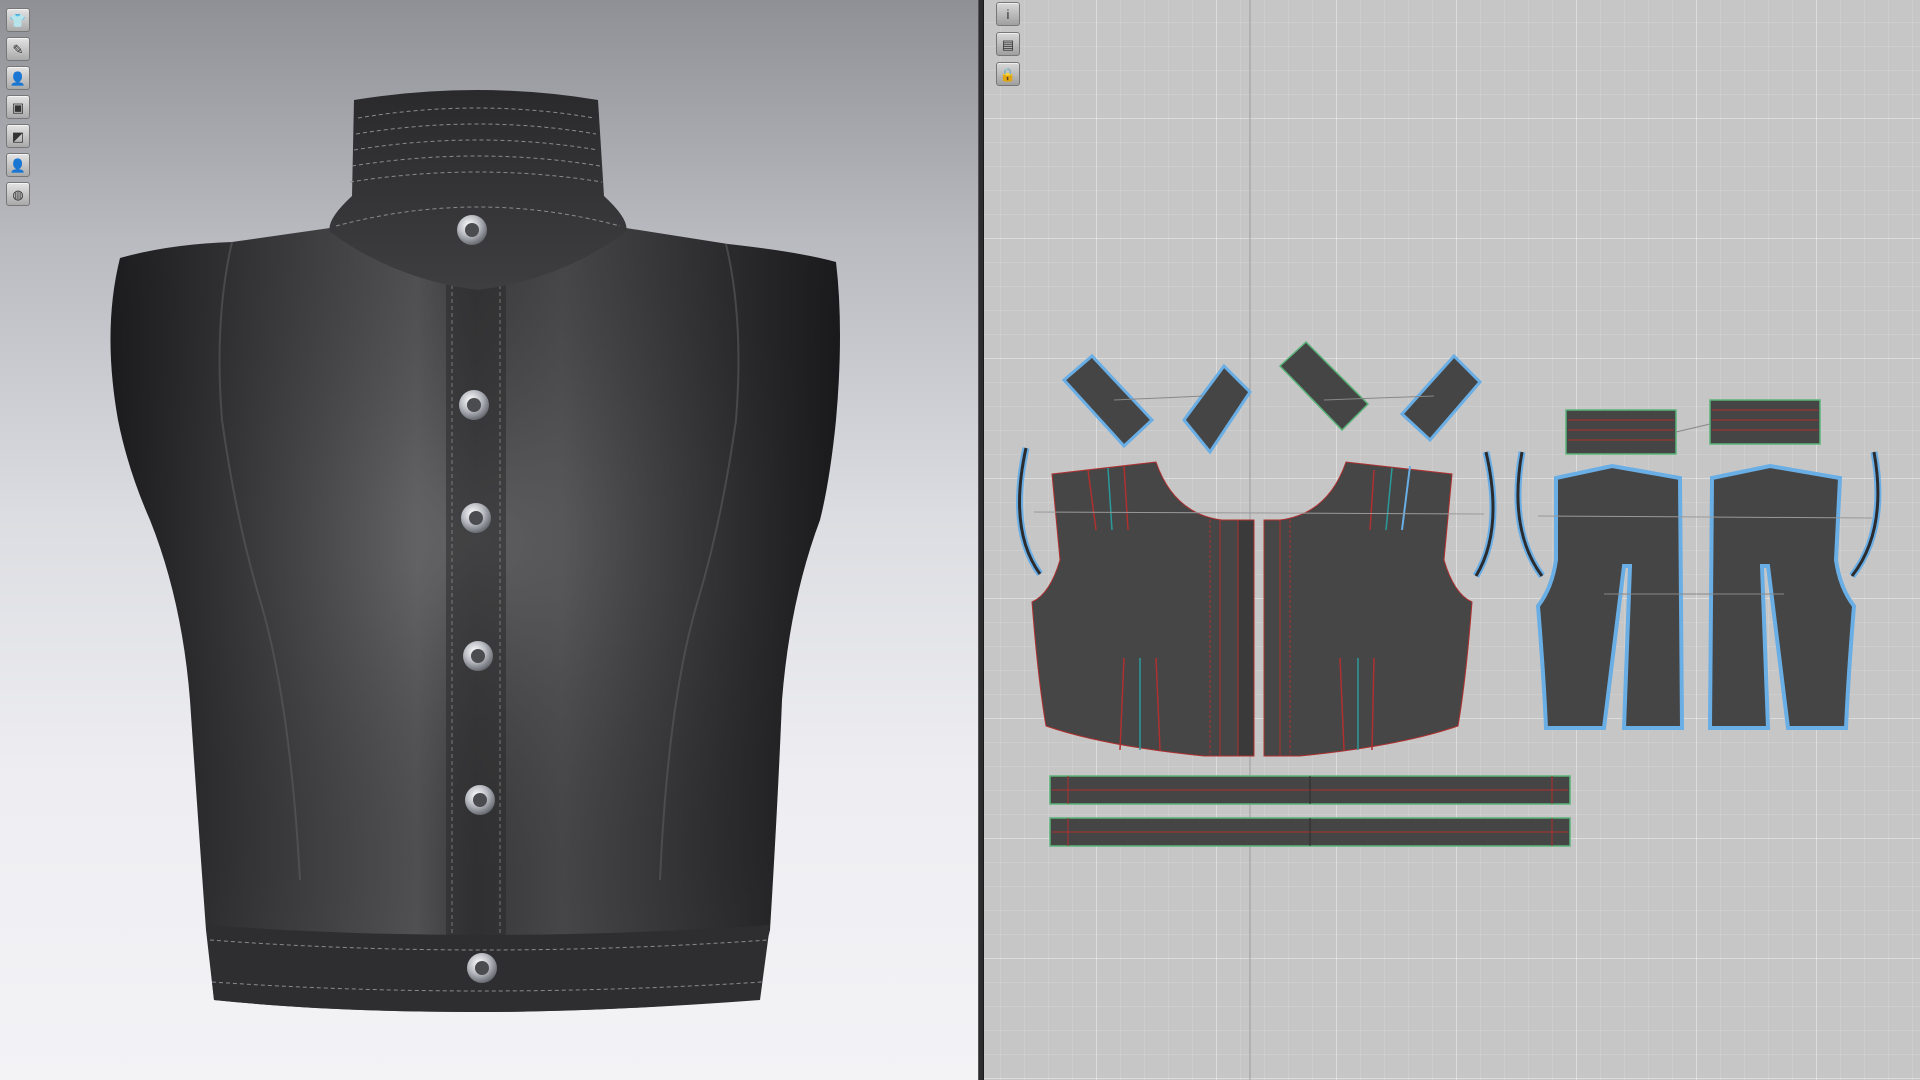 The width and height of the screenshot is (1920, 1080). Describe the element at coordinates (1368, 609) in the screenshot. I see `front-right-panel` at that location.